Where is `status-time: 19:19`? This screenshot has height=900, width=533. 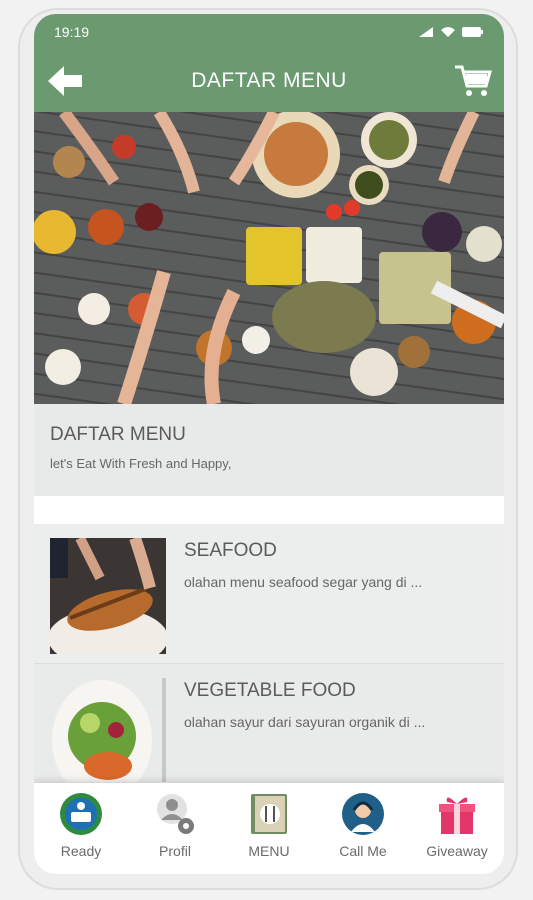 status-time: 19:19 is located at coordinates (72, 32).